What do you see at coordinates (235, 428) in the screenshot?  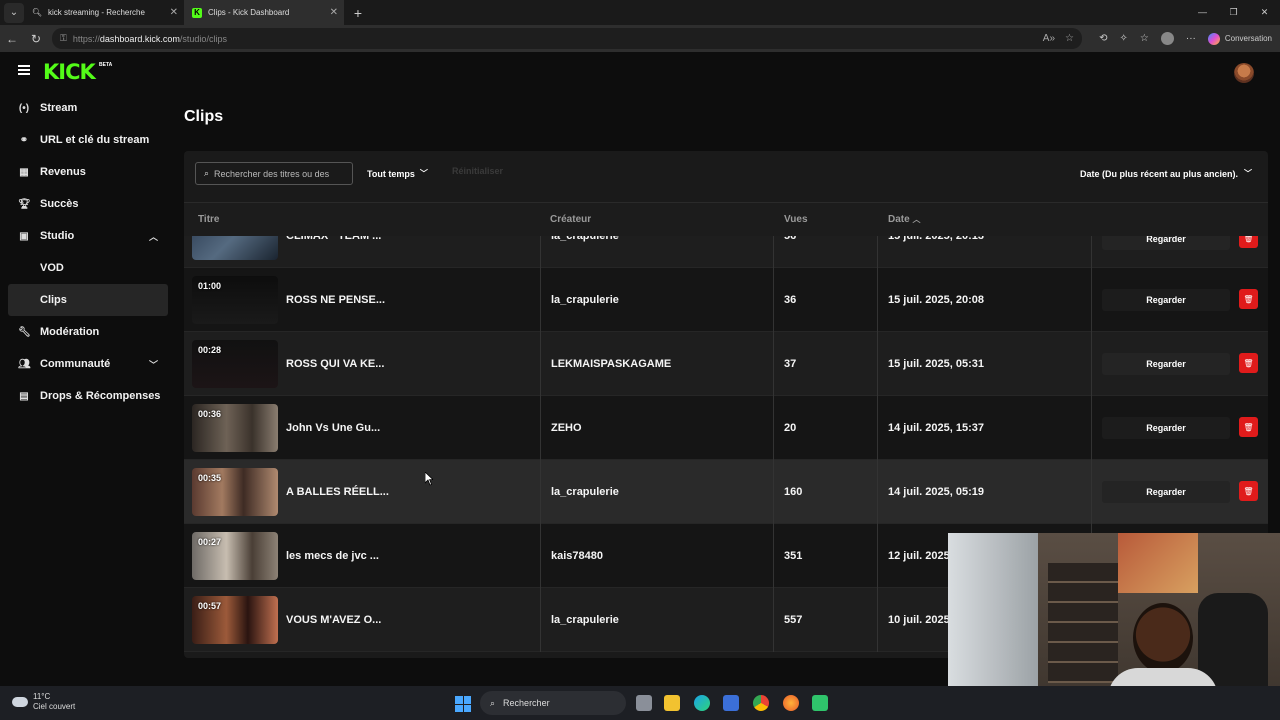 I see `clip-thumbnail: 00:36` at bounding box center [235, 428].